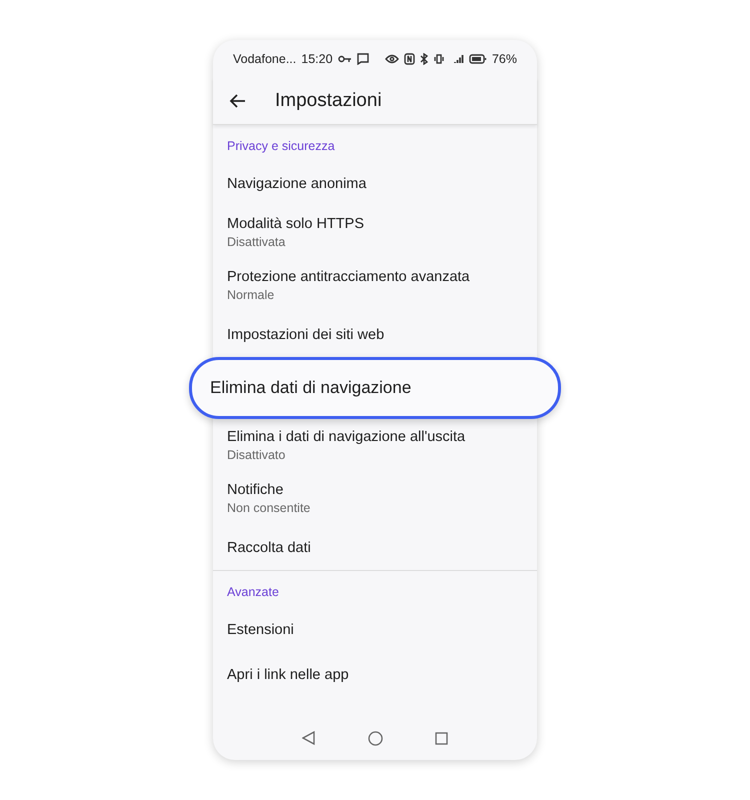 This screenshot has height=800, width=750. Describe the element at coordinates (375, 232) in the screenshot. I see `setting-item: Modalità solo HTTPS Disattivata` at that location.